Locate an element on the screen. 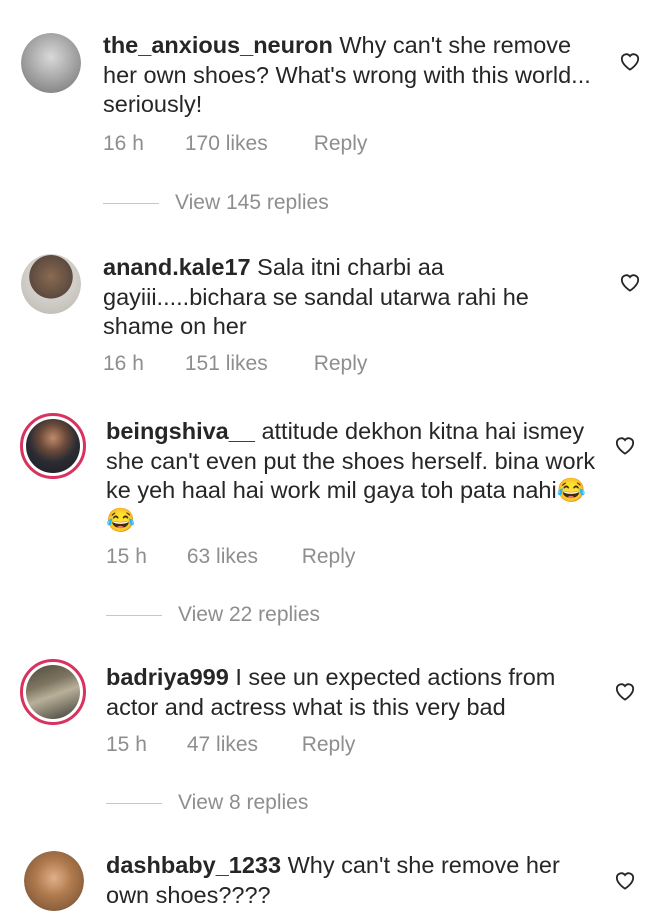 The image size is (670, 912). view-replies-label: View 22 replies is located at coordinates (249, 614).